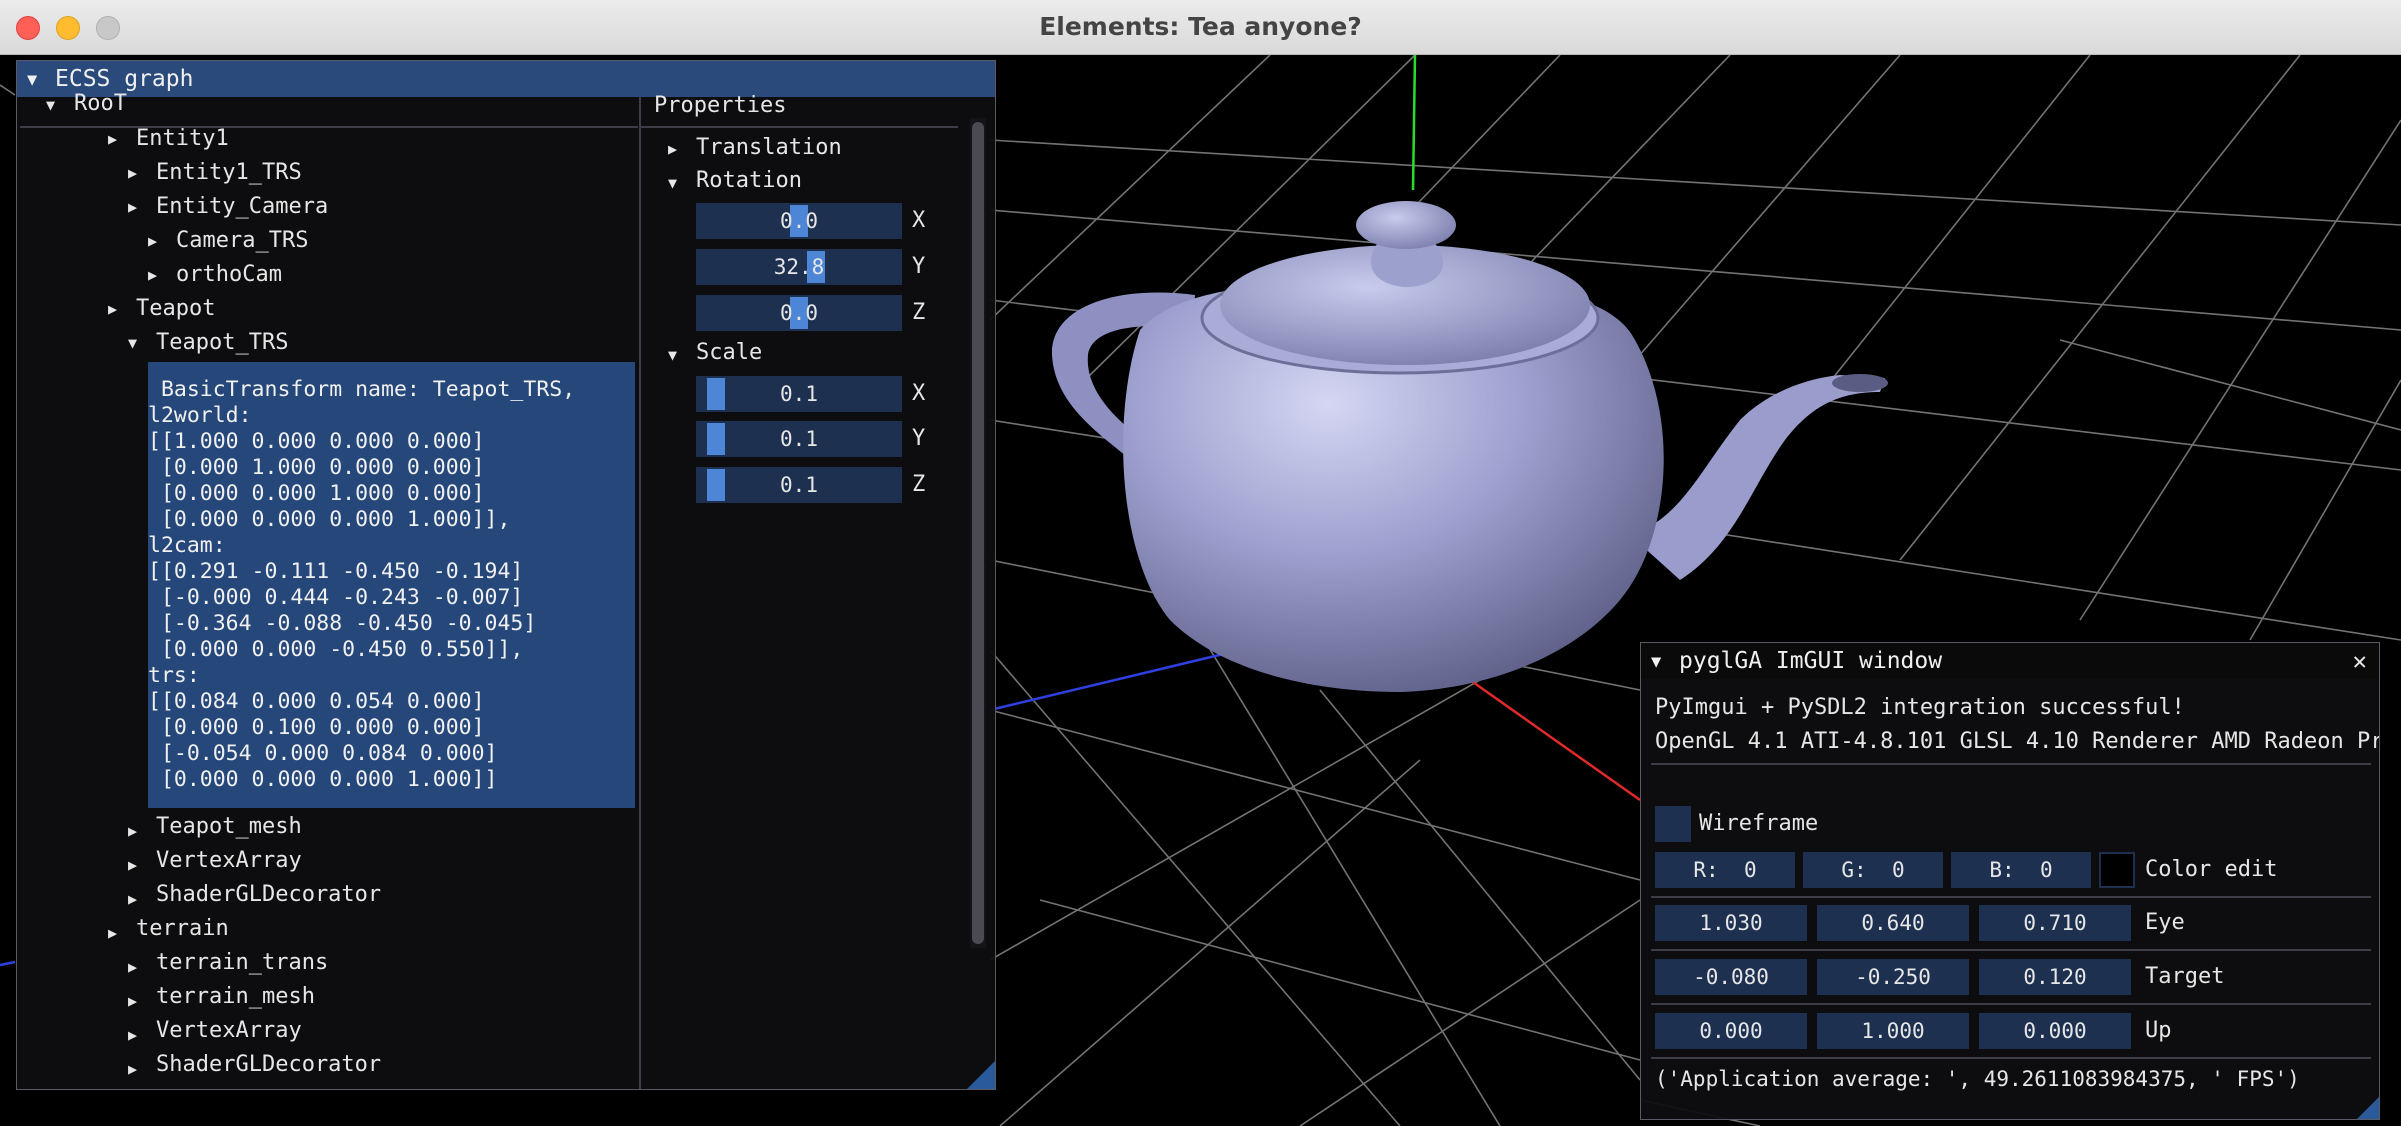 The height and width of the screenshot is (1126, 2401). I want to click on rotation-x-slider: 0.0, so click(799, 221).